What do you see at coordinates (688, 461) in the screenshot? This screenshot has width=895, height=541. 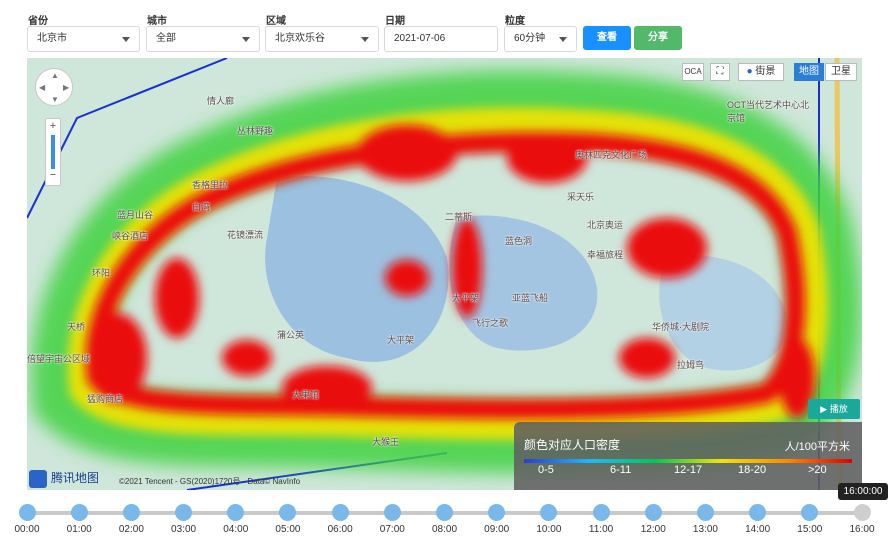 I see `legend-color-scale` at bounding box center [688, 461].